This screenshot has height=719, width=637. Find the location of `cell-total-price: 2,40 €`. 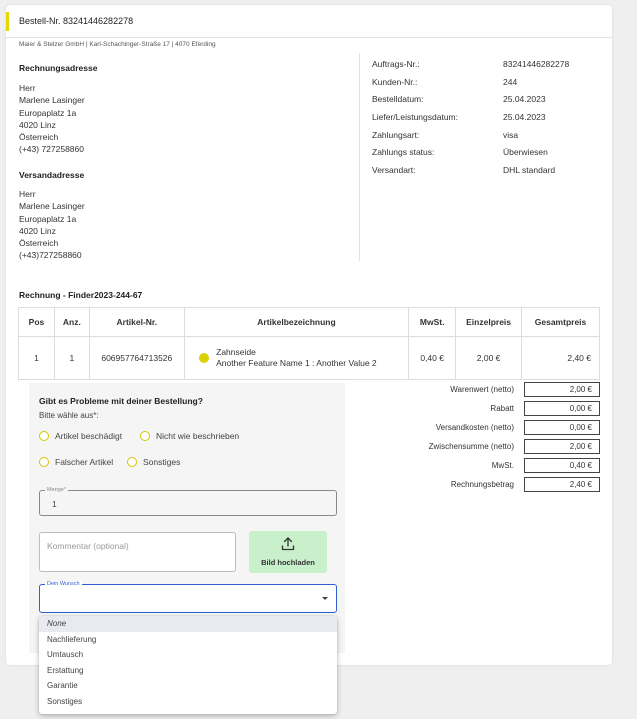

cell-total-price: 2,40 € is located at coordinates (560, 358).